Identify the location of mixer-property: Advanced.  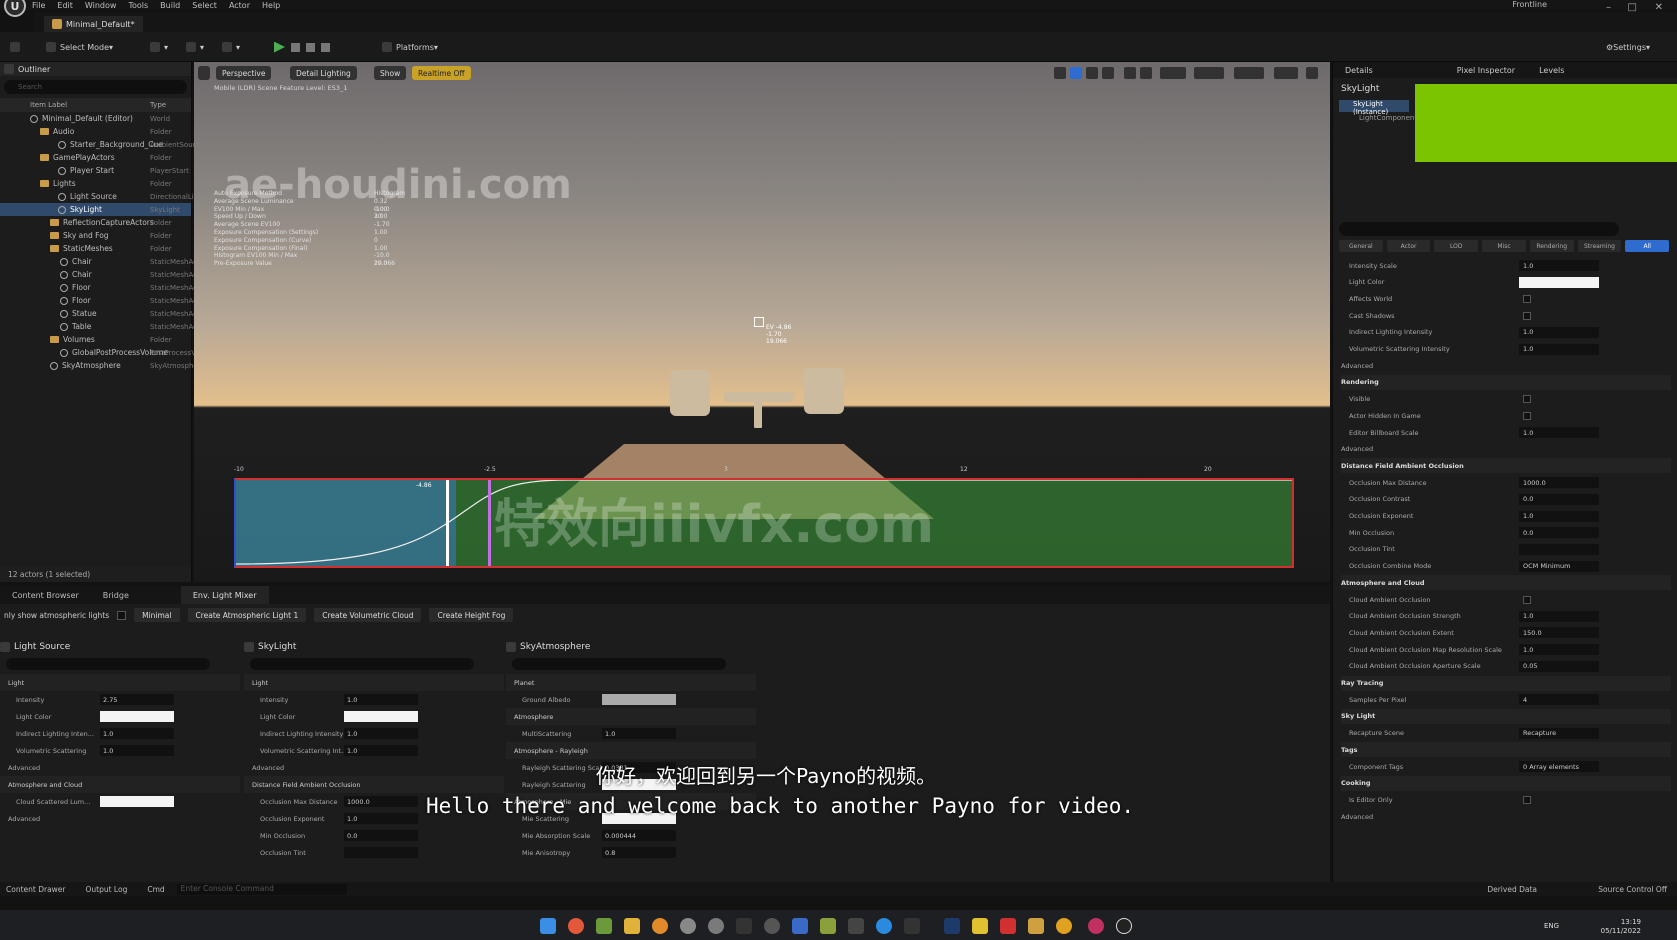
(120, 818).